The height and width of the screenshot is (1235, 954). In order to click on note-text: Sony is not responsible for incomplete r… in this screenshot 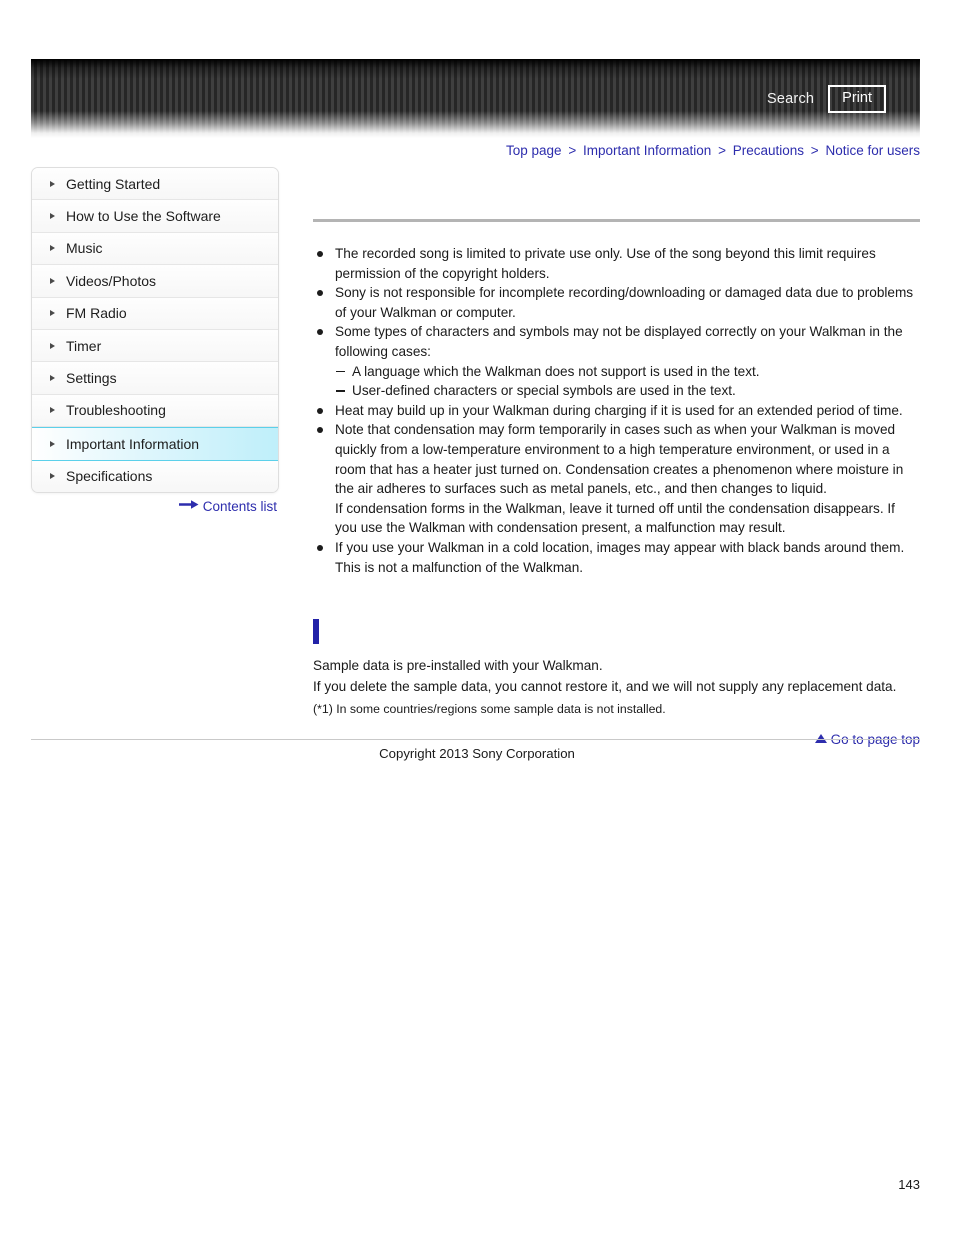, I will do `click(624, 302)`.